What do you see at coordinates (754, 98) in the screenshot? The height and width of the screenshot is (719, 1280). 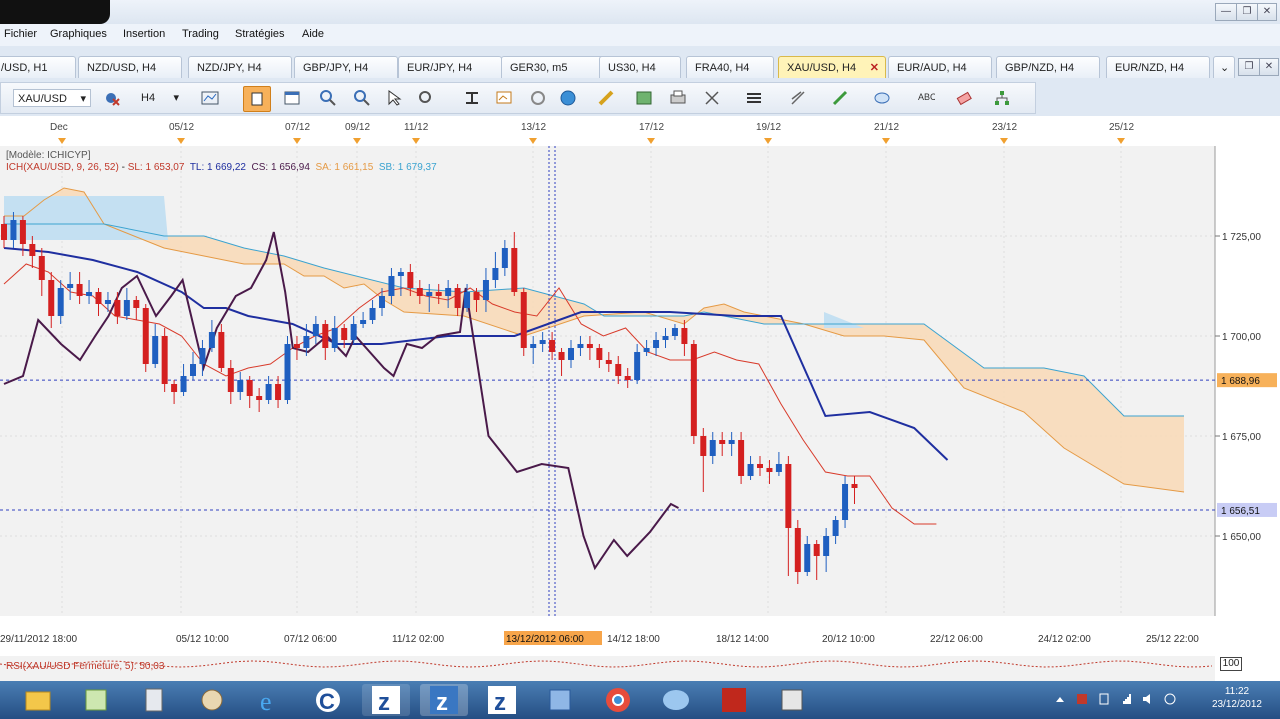 I see `lines-tool-icon` at bounding box center [754, 98].